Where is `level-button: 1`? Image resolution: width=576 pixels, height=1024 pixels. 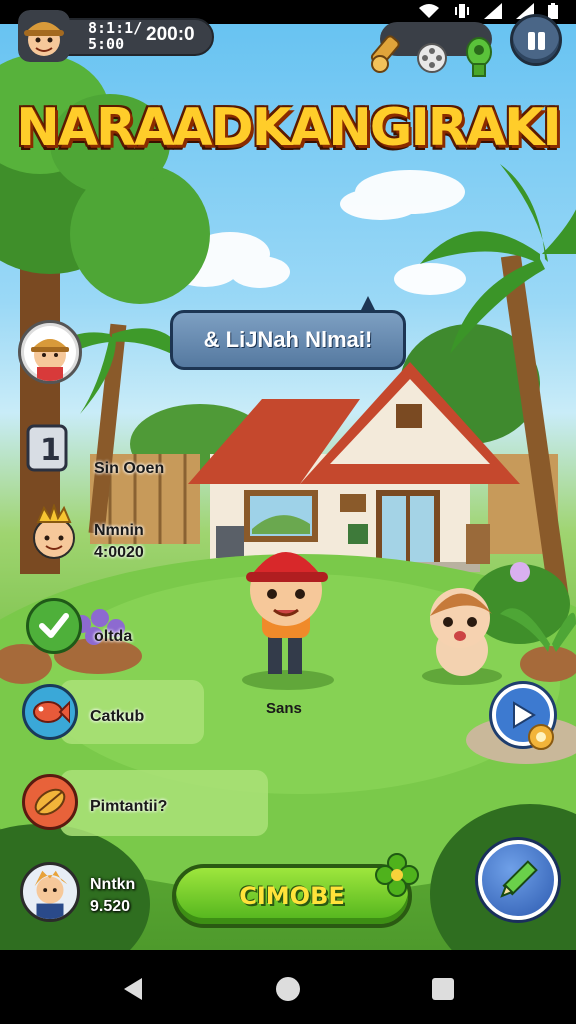
level-button: 1 is located at coordinates (48, 448).